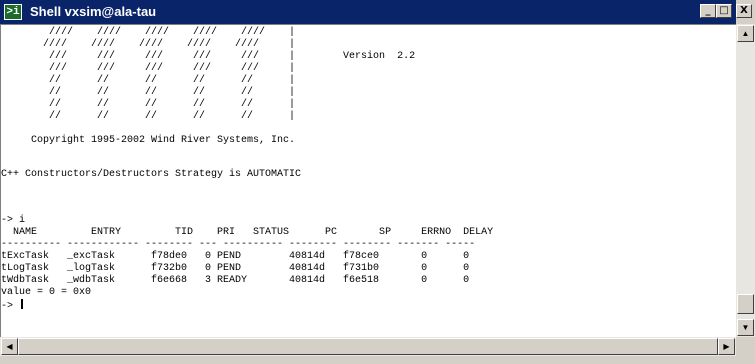  Describe the element at coordinates (13, 220) in the screenshot. I see `console-line: -> i` at that location.